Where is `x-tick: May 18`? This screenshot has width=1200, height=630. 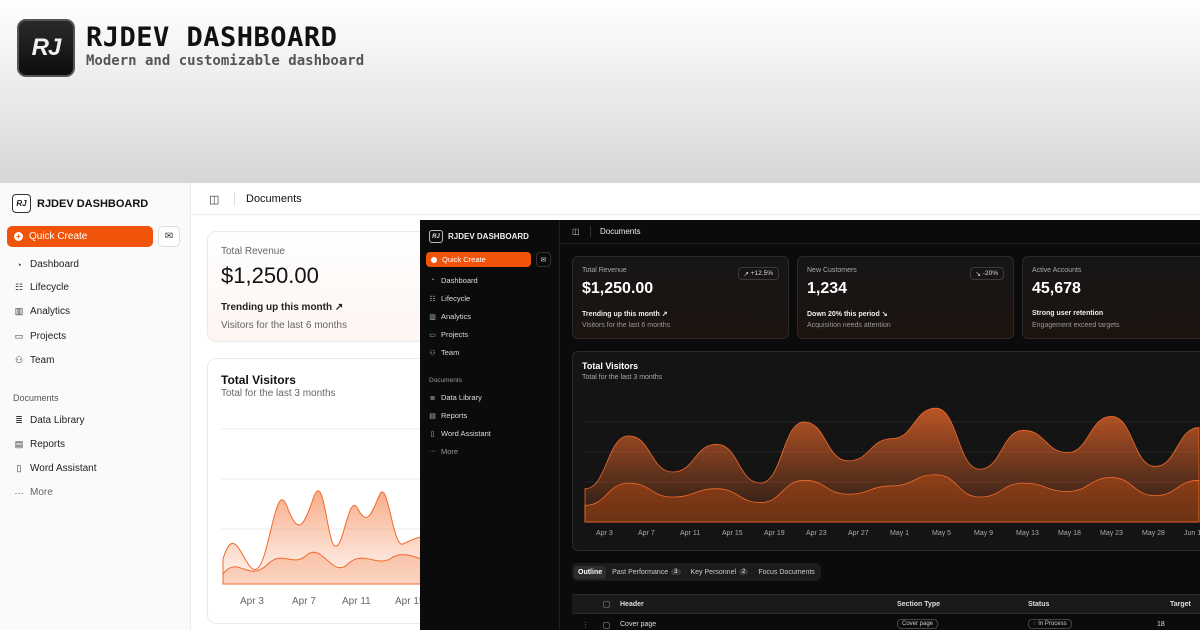
x-tick: May 18 is located at coordinates (1069, 533).